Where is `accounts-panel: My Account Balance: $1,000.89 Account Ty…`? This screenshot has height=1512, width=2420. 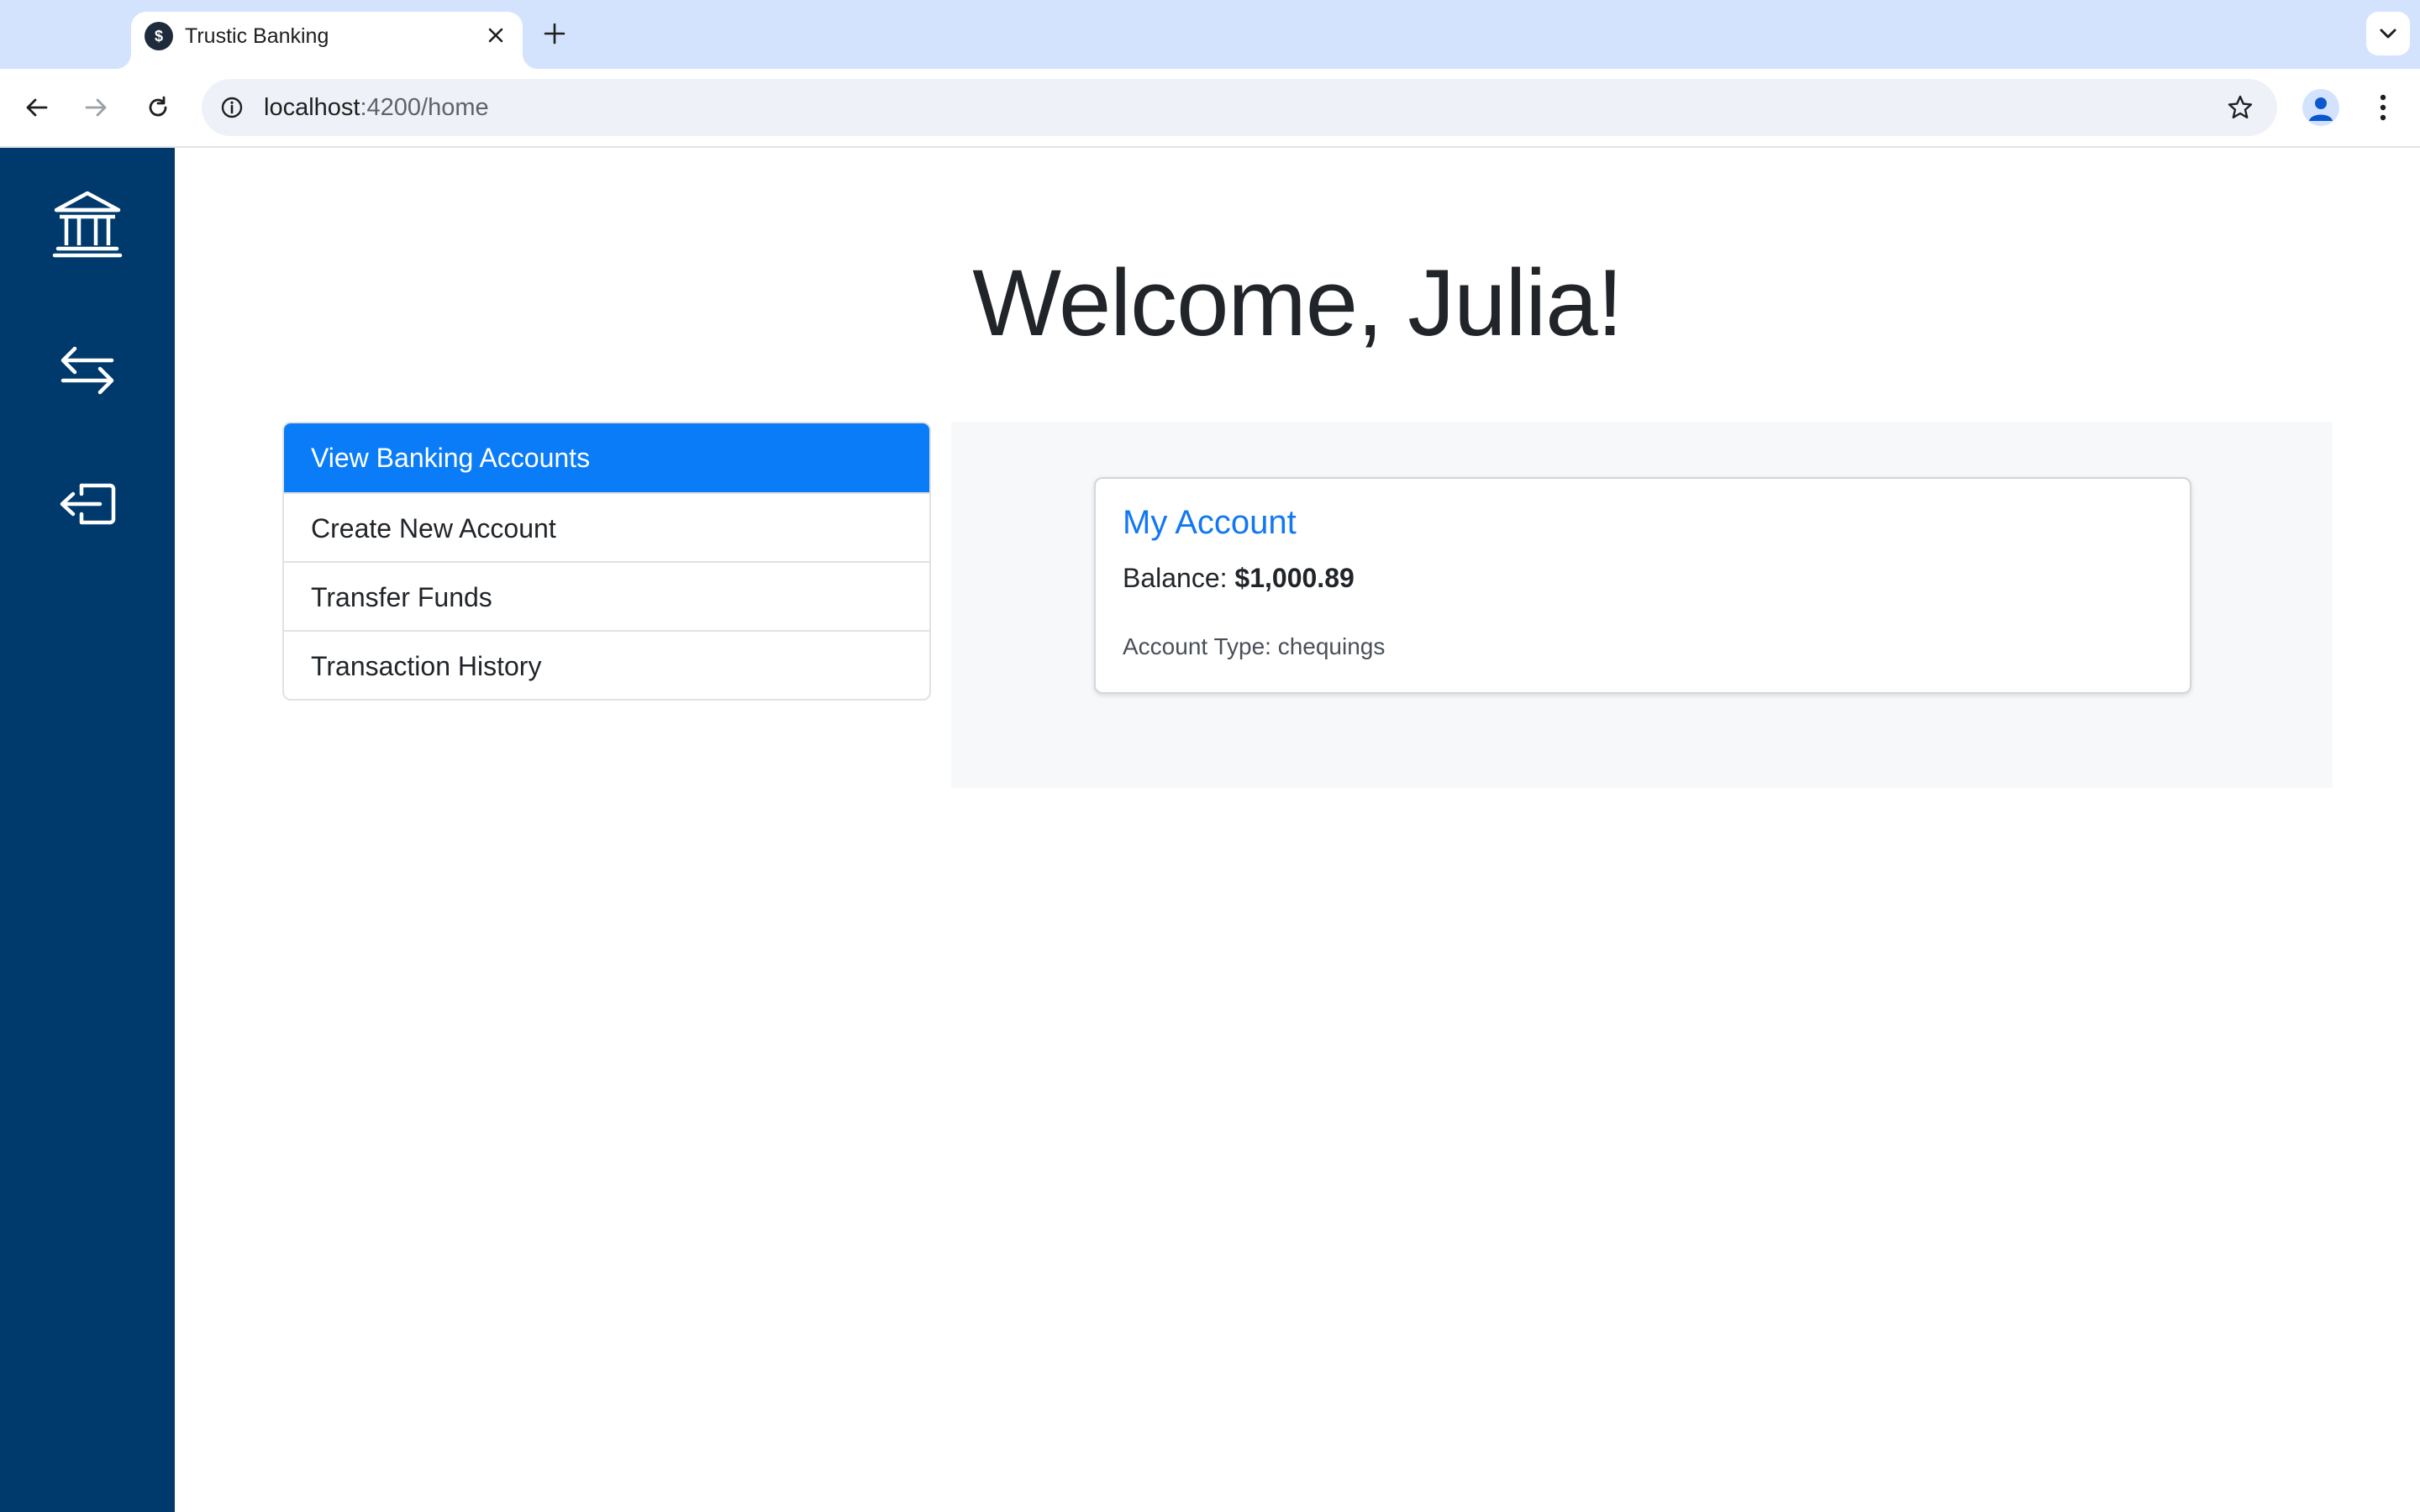 accounts-panel: My Account Balance: $1,000.89 Account Ty… is located at coordinates (1642, 605).